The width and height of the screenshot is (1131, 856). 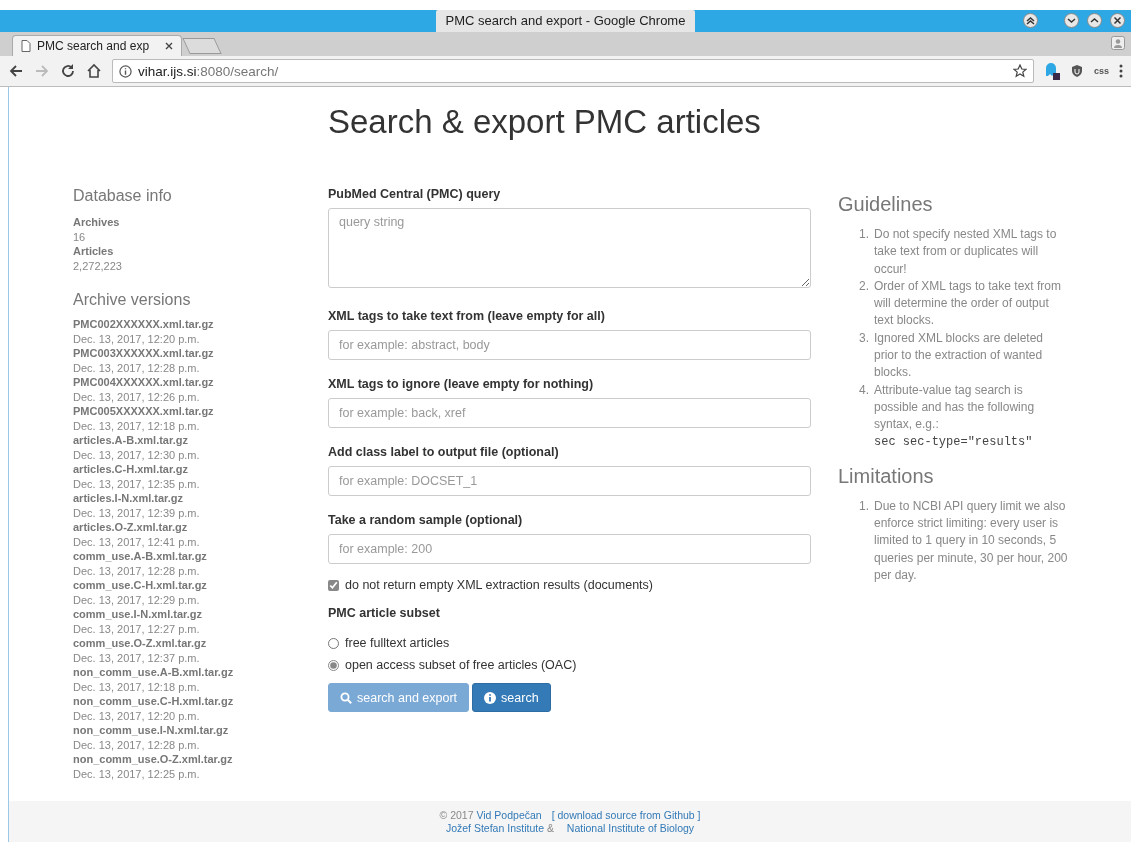 I want to click on home-icon, so click(x=94, y=71).